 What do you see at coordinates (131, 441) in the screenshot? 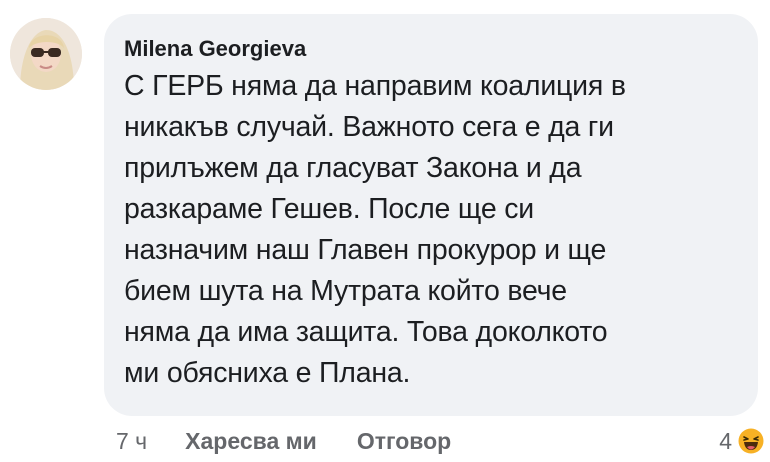
I see `comment-timestamp: 7 ч` at bounding box center [131, 441].